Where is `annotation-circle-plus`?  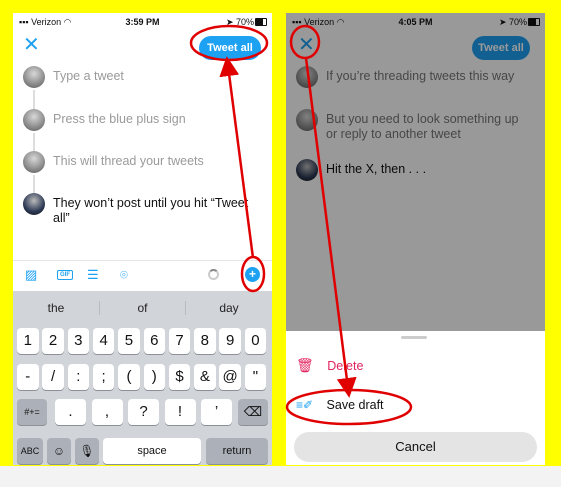 annotation-circle-plus is located at coordinates (253, 274).